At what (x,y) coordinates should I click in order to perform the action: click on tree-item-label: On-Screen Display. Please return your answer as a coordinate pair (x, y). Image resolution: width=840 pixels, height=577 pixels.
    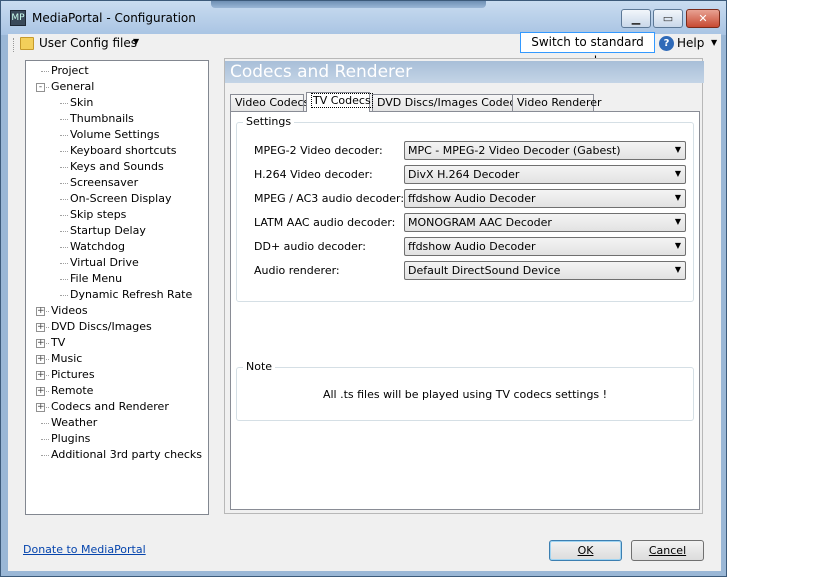
    Looking at the image, I should click on (121, 198).